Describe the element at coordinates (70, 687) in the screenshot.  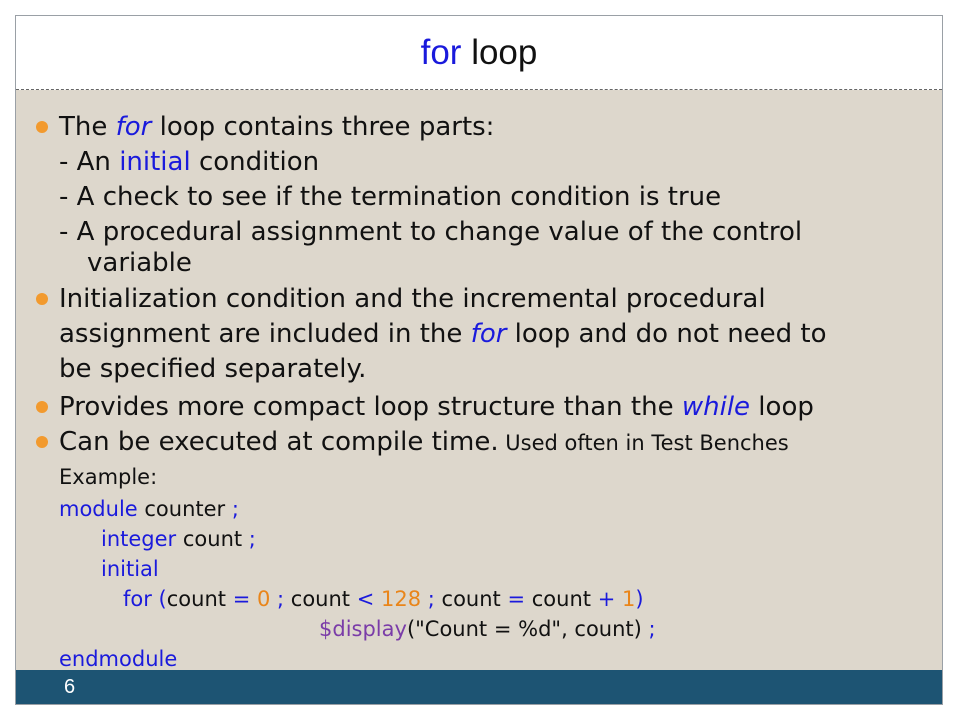
I see `page-number: 6` at that location.